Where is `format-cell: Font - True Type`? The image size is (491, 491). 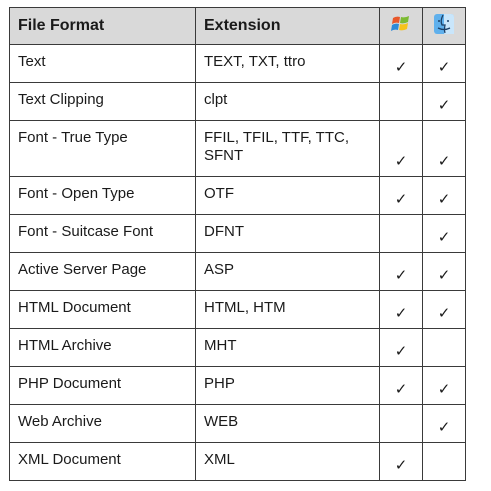 format-cell: Font - True Type is located at coordinates (102, 148).